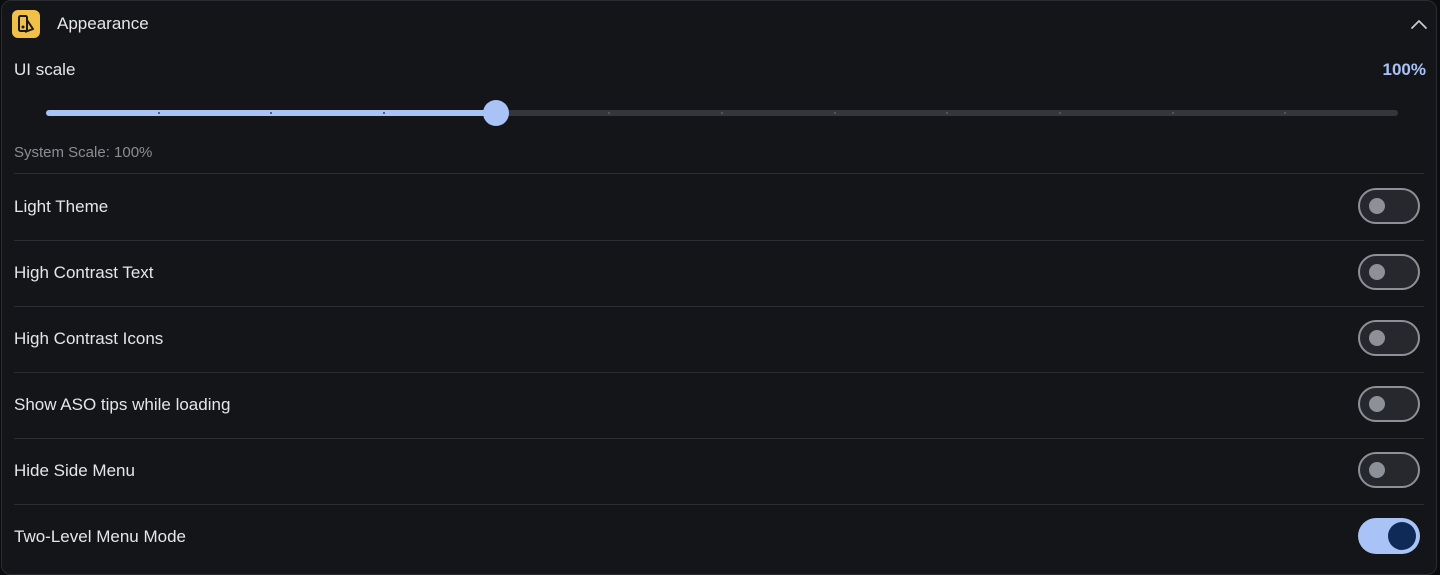  Describe the element at coordinates (1419, 24) in the screenshot. I see `chevron-up-icon` at that location.